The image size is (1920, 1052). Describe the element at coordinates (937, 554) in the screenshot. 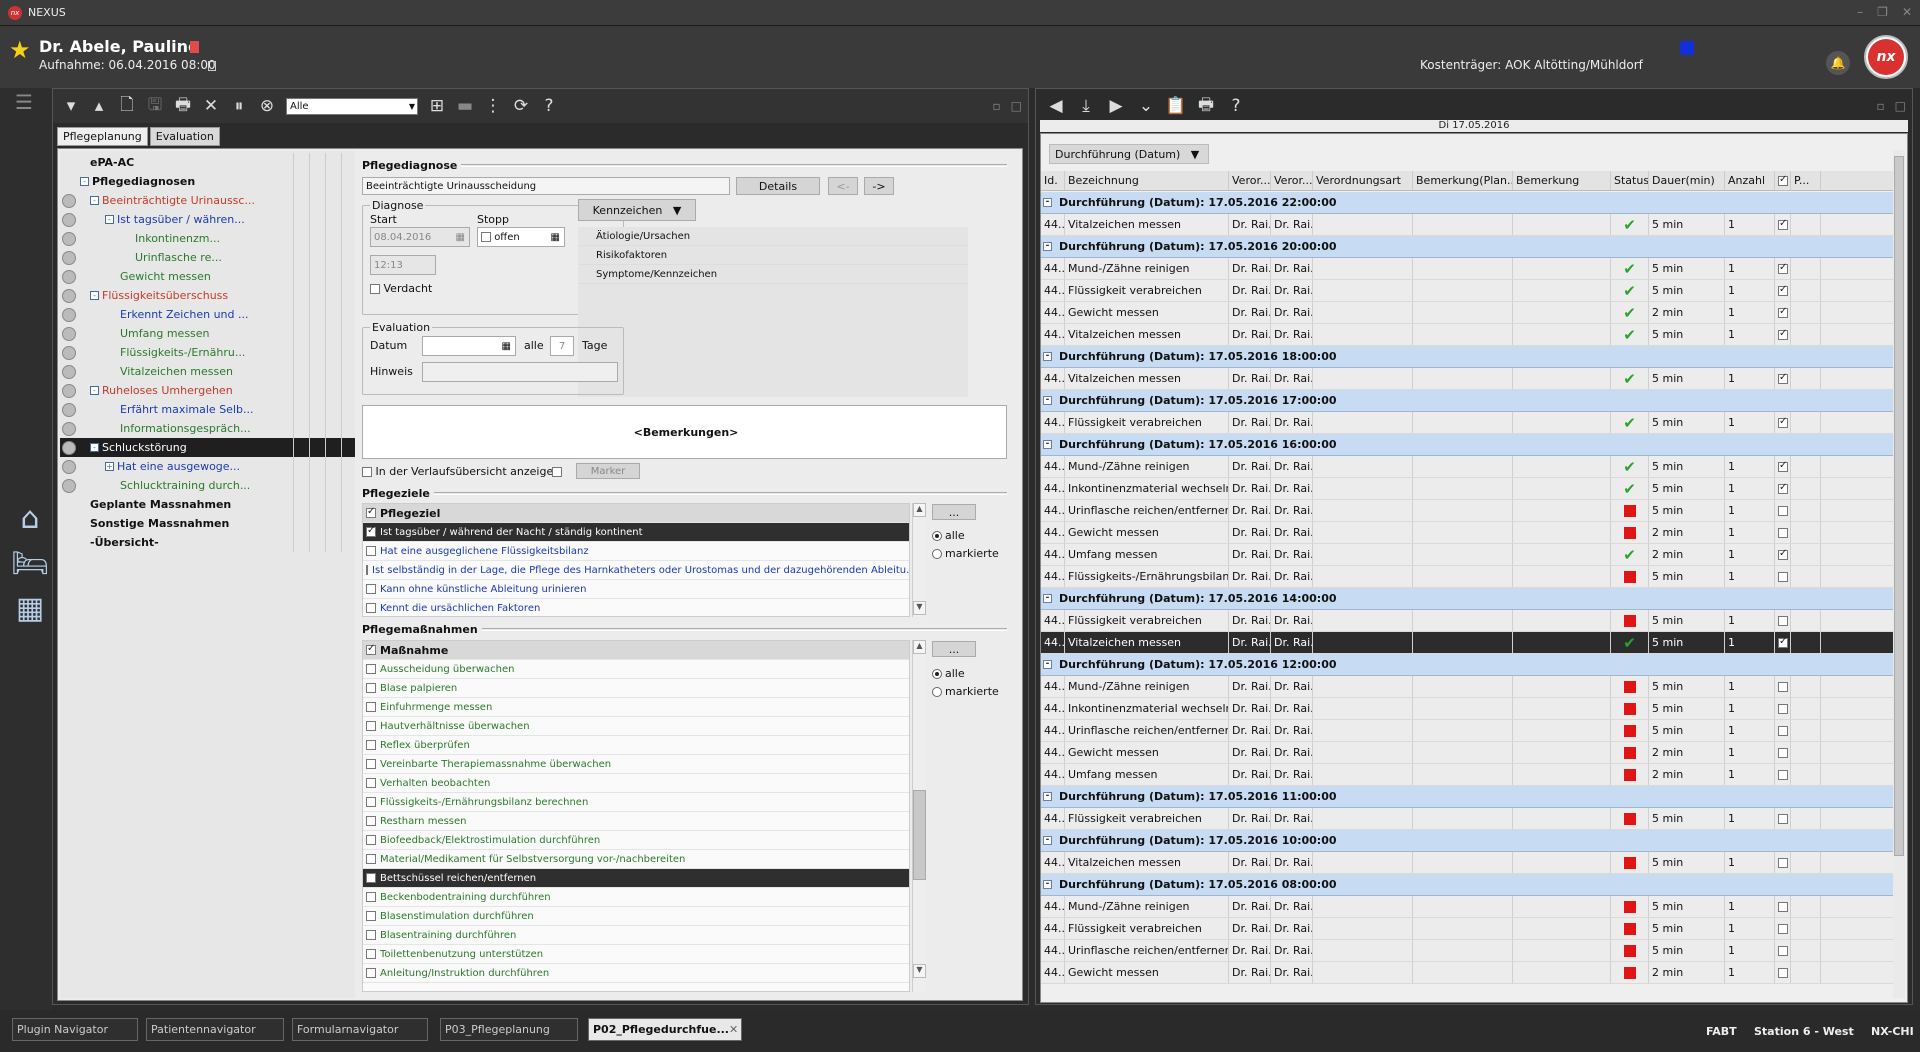

I see `radio-icon` at that location.